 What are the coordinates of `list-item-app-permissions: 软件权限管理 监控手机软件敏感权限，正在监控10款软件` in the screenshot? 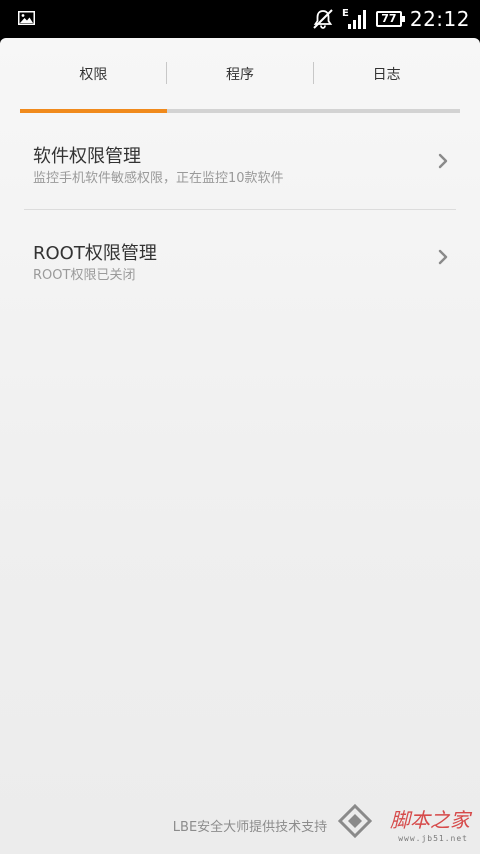 It's located at (240, 162).